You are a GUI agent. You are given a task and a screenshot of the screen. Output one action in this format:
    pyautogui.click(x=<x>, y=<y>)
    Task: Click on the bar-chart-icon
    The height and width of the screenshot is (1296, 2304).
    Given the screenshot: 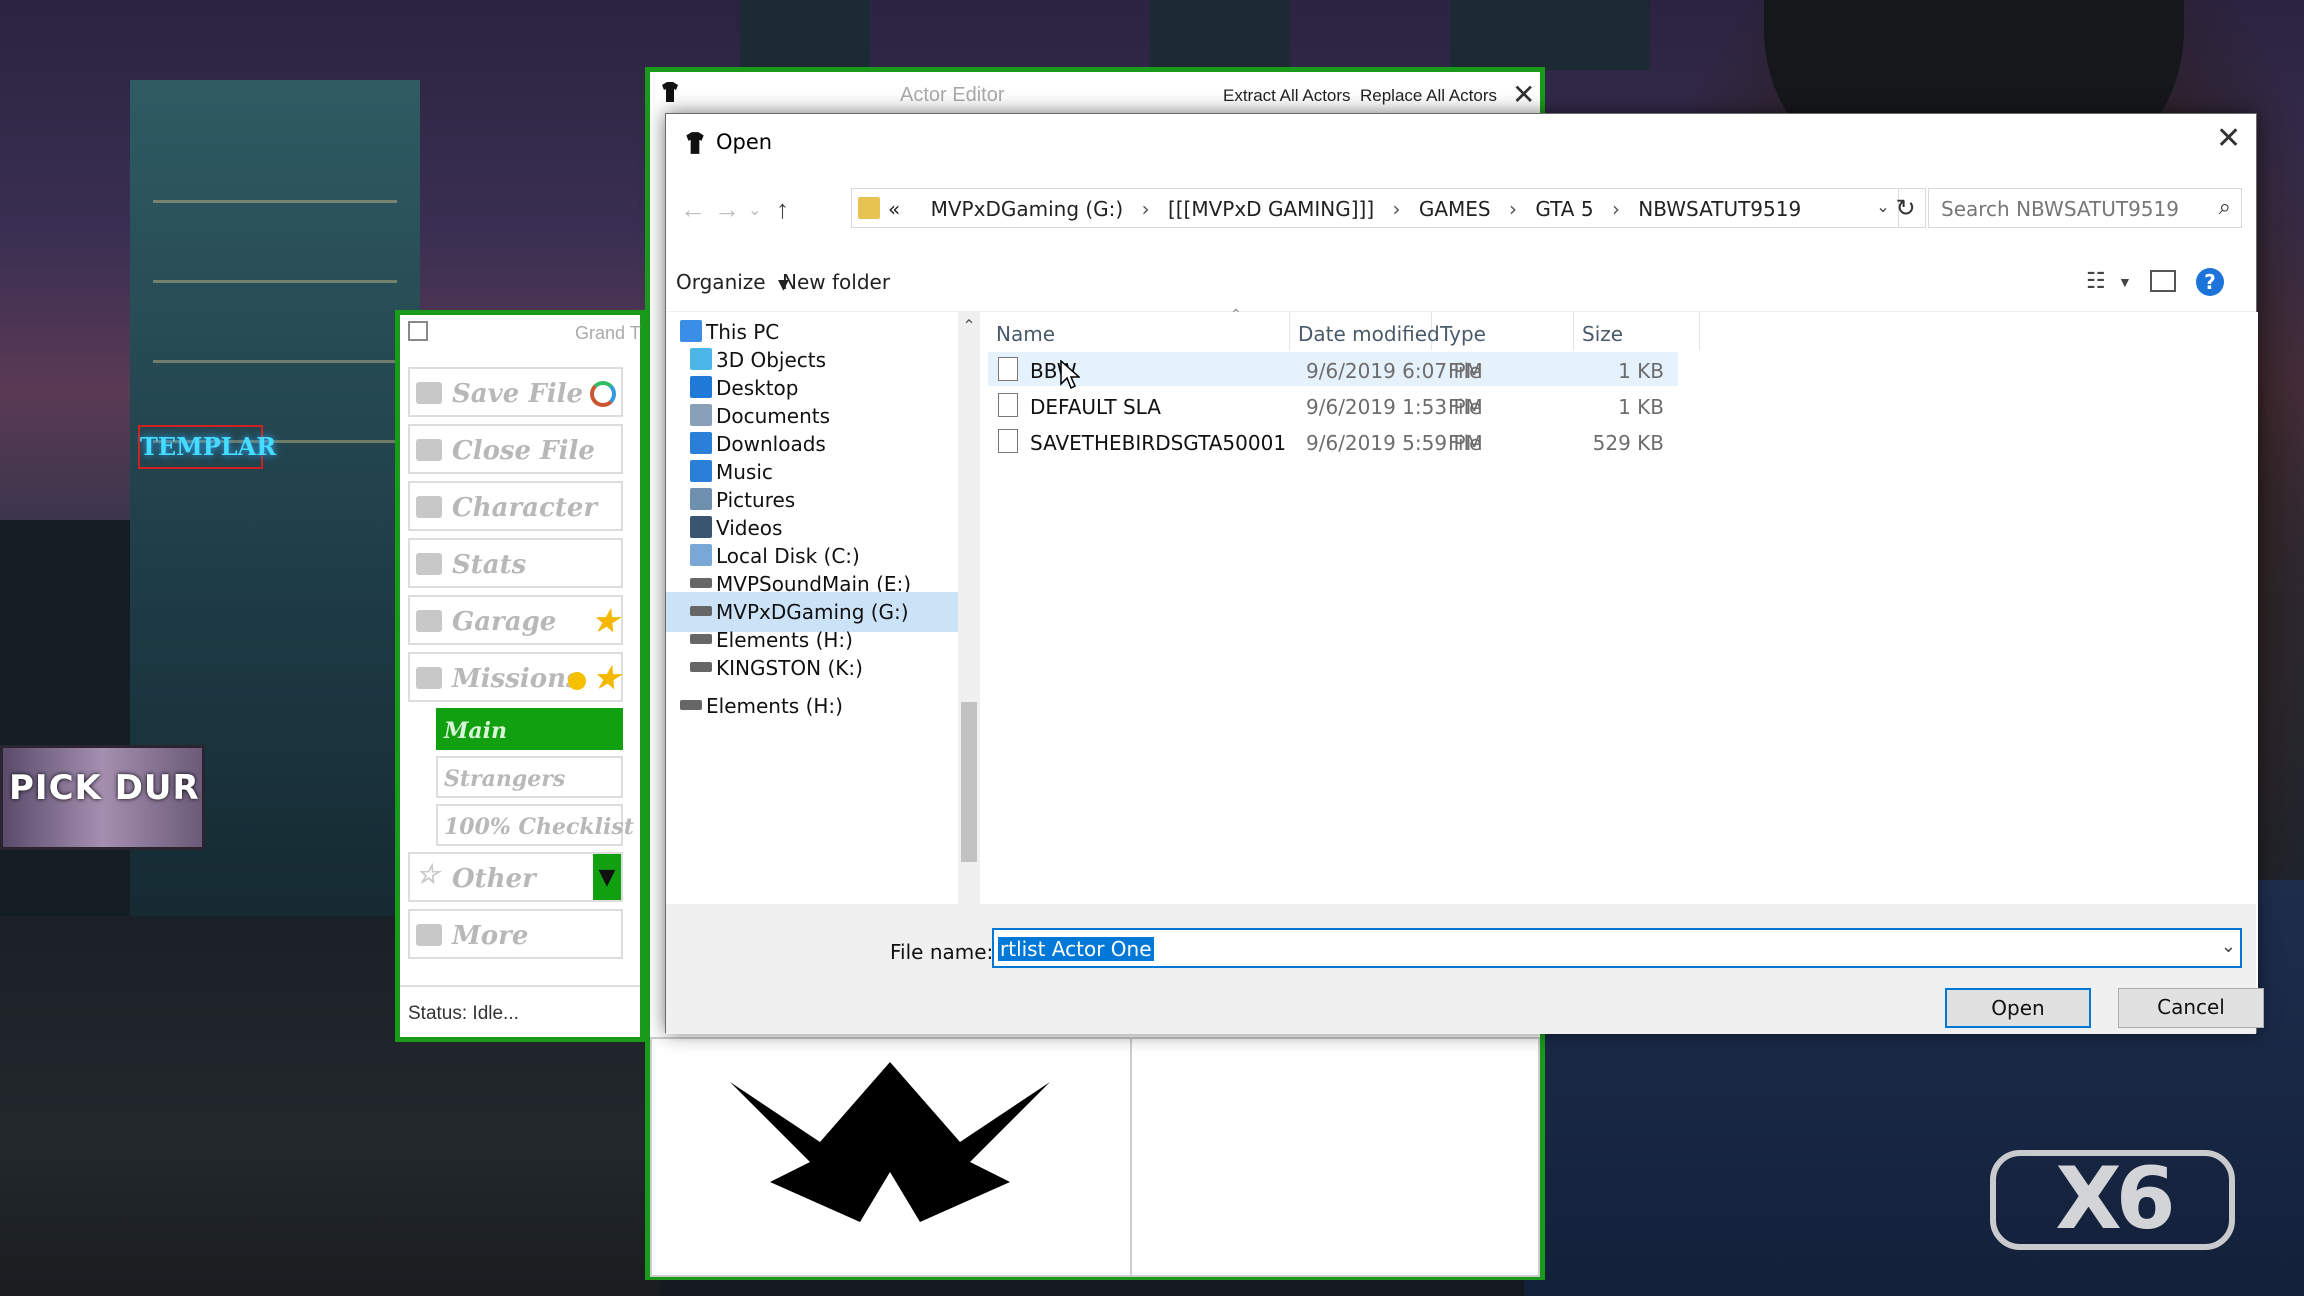 What is the action you would take?
    pyautogui.click(x=429, y=564)
    